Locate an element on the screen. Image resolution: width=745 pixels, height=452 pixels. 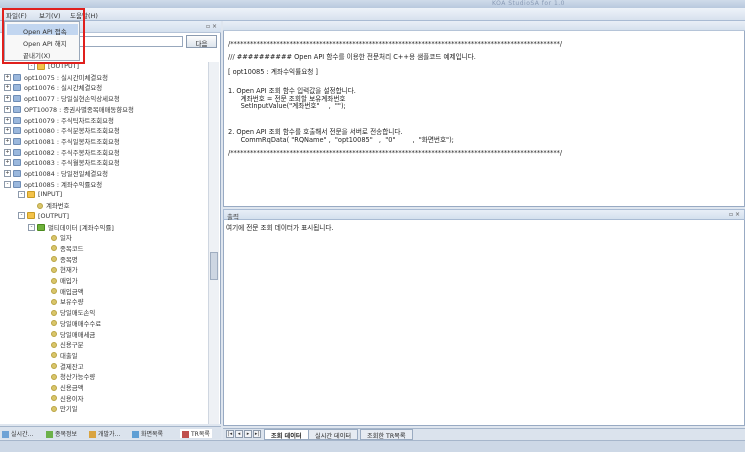
last-tab-icon: ▸| is located at coordinates (257, 434).